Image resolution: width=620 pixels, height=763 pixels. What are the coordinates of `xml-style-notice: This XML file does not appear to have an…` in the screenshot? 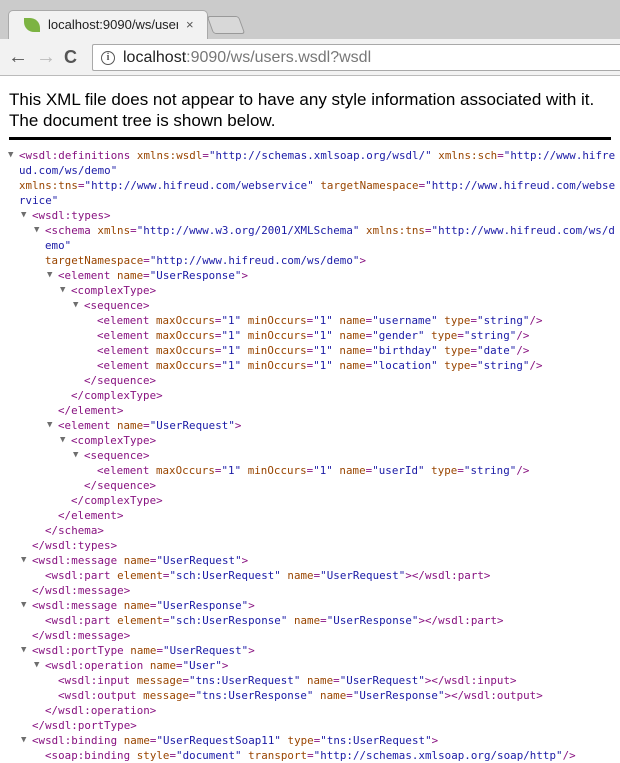 It's located at (302, 110).